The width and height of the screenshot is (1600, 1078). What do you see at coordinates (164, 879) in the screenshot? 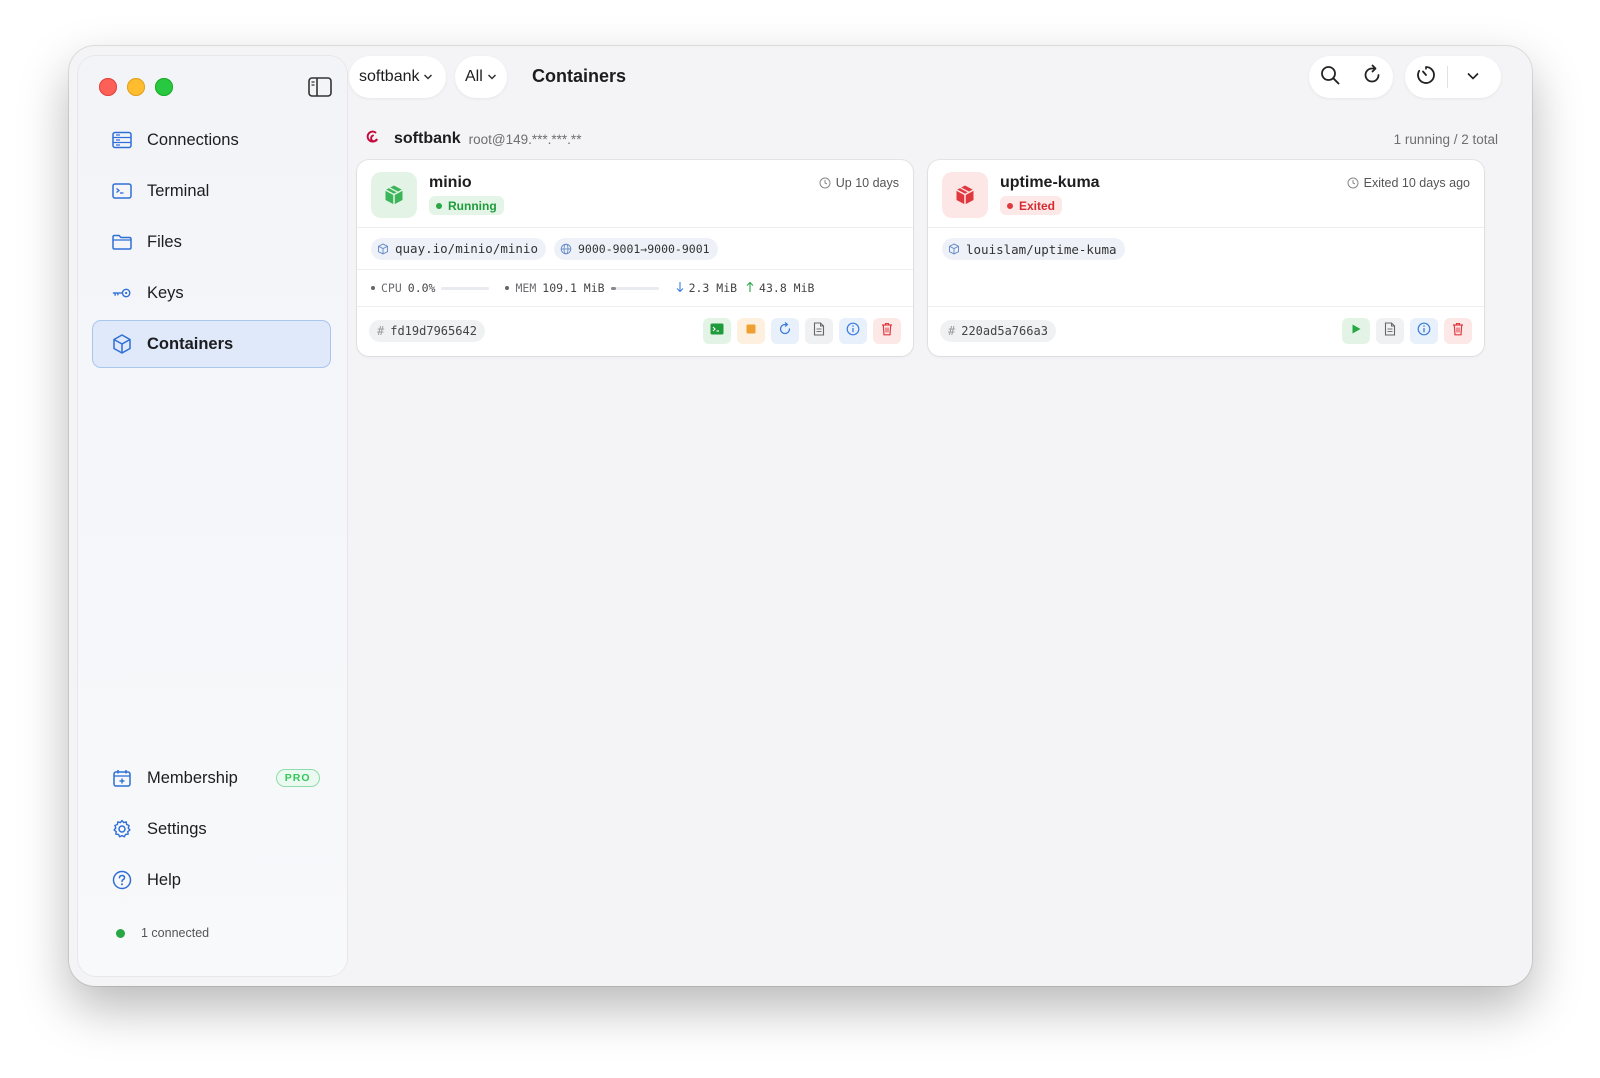
I see `sidebar-item-label: Help` at bounding box center [164, 879].